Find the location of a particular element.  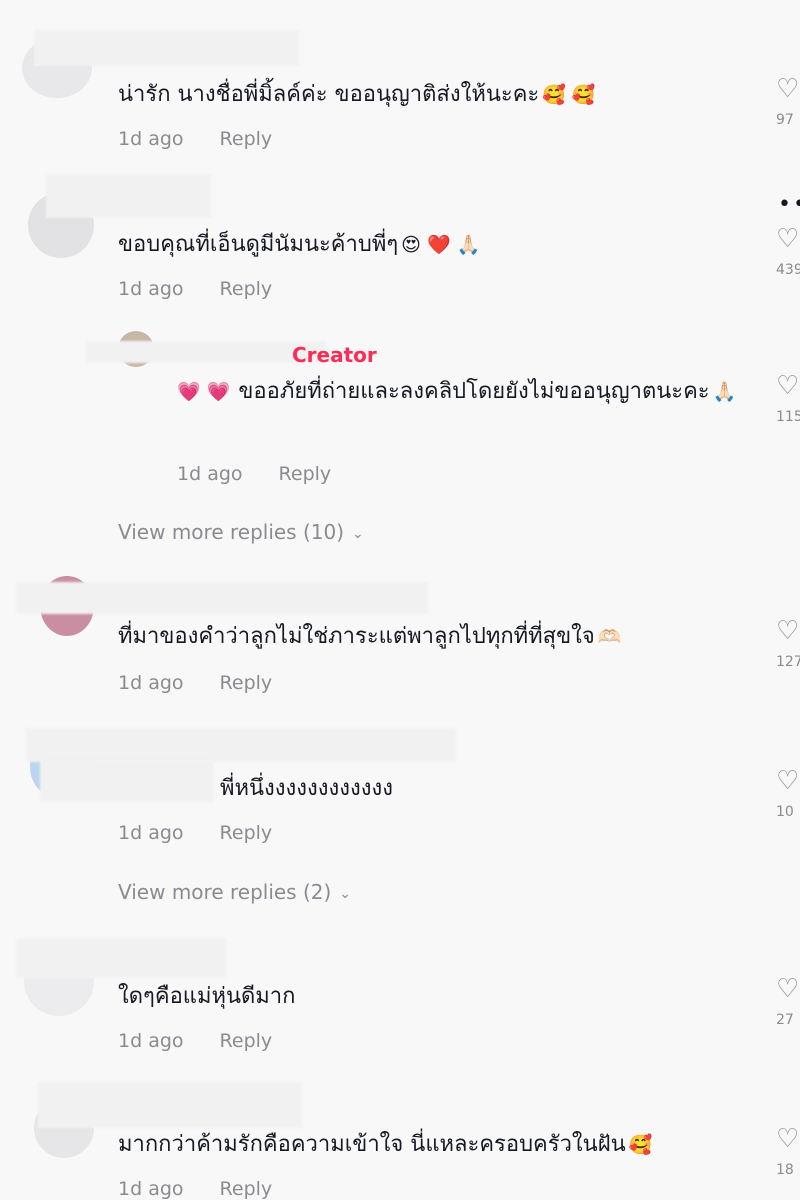

comment-item: พี่หนึ่งงงงงงงงงงงง 1d ago Reply ♡ 10 is located at coordinates (400, 795).